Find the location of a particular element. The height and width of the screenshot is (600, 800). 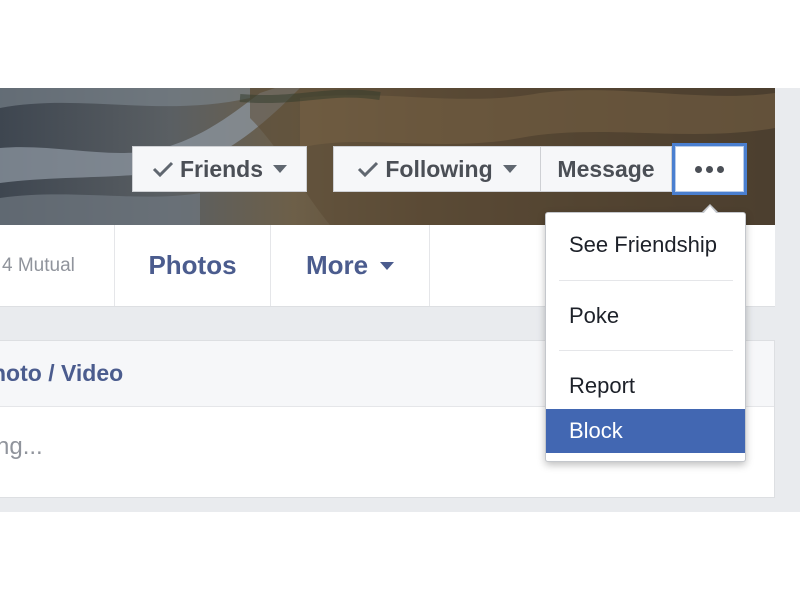

friends-button-label: Friends is located at coordinates (221, 168).